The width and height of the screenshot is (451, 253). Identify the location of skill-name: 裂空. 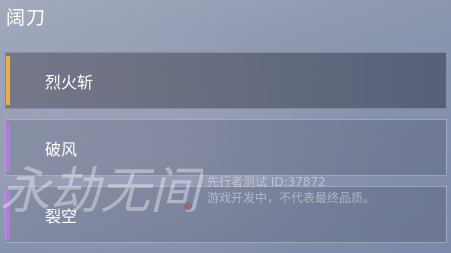
(61, 216).